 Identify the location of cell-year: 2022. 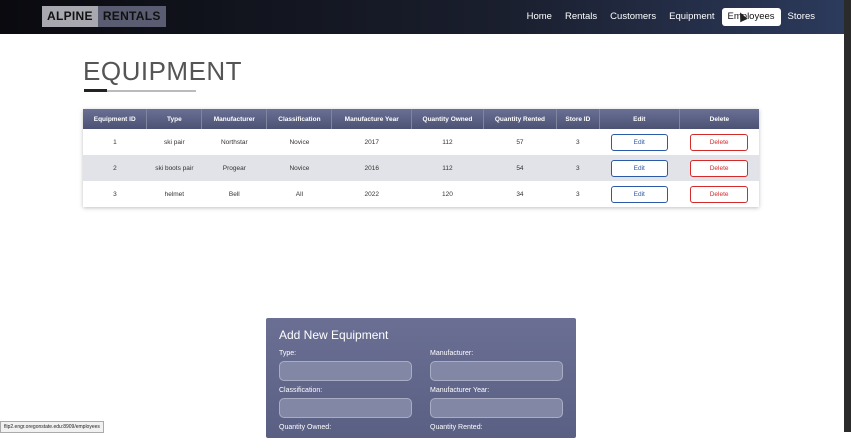
(371, 194).